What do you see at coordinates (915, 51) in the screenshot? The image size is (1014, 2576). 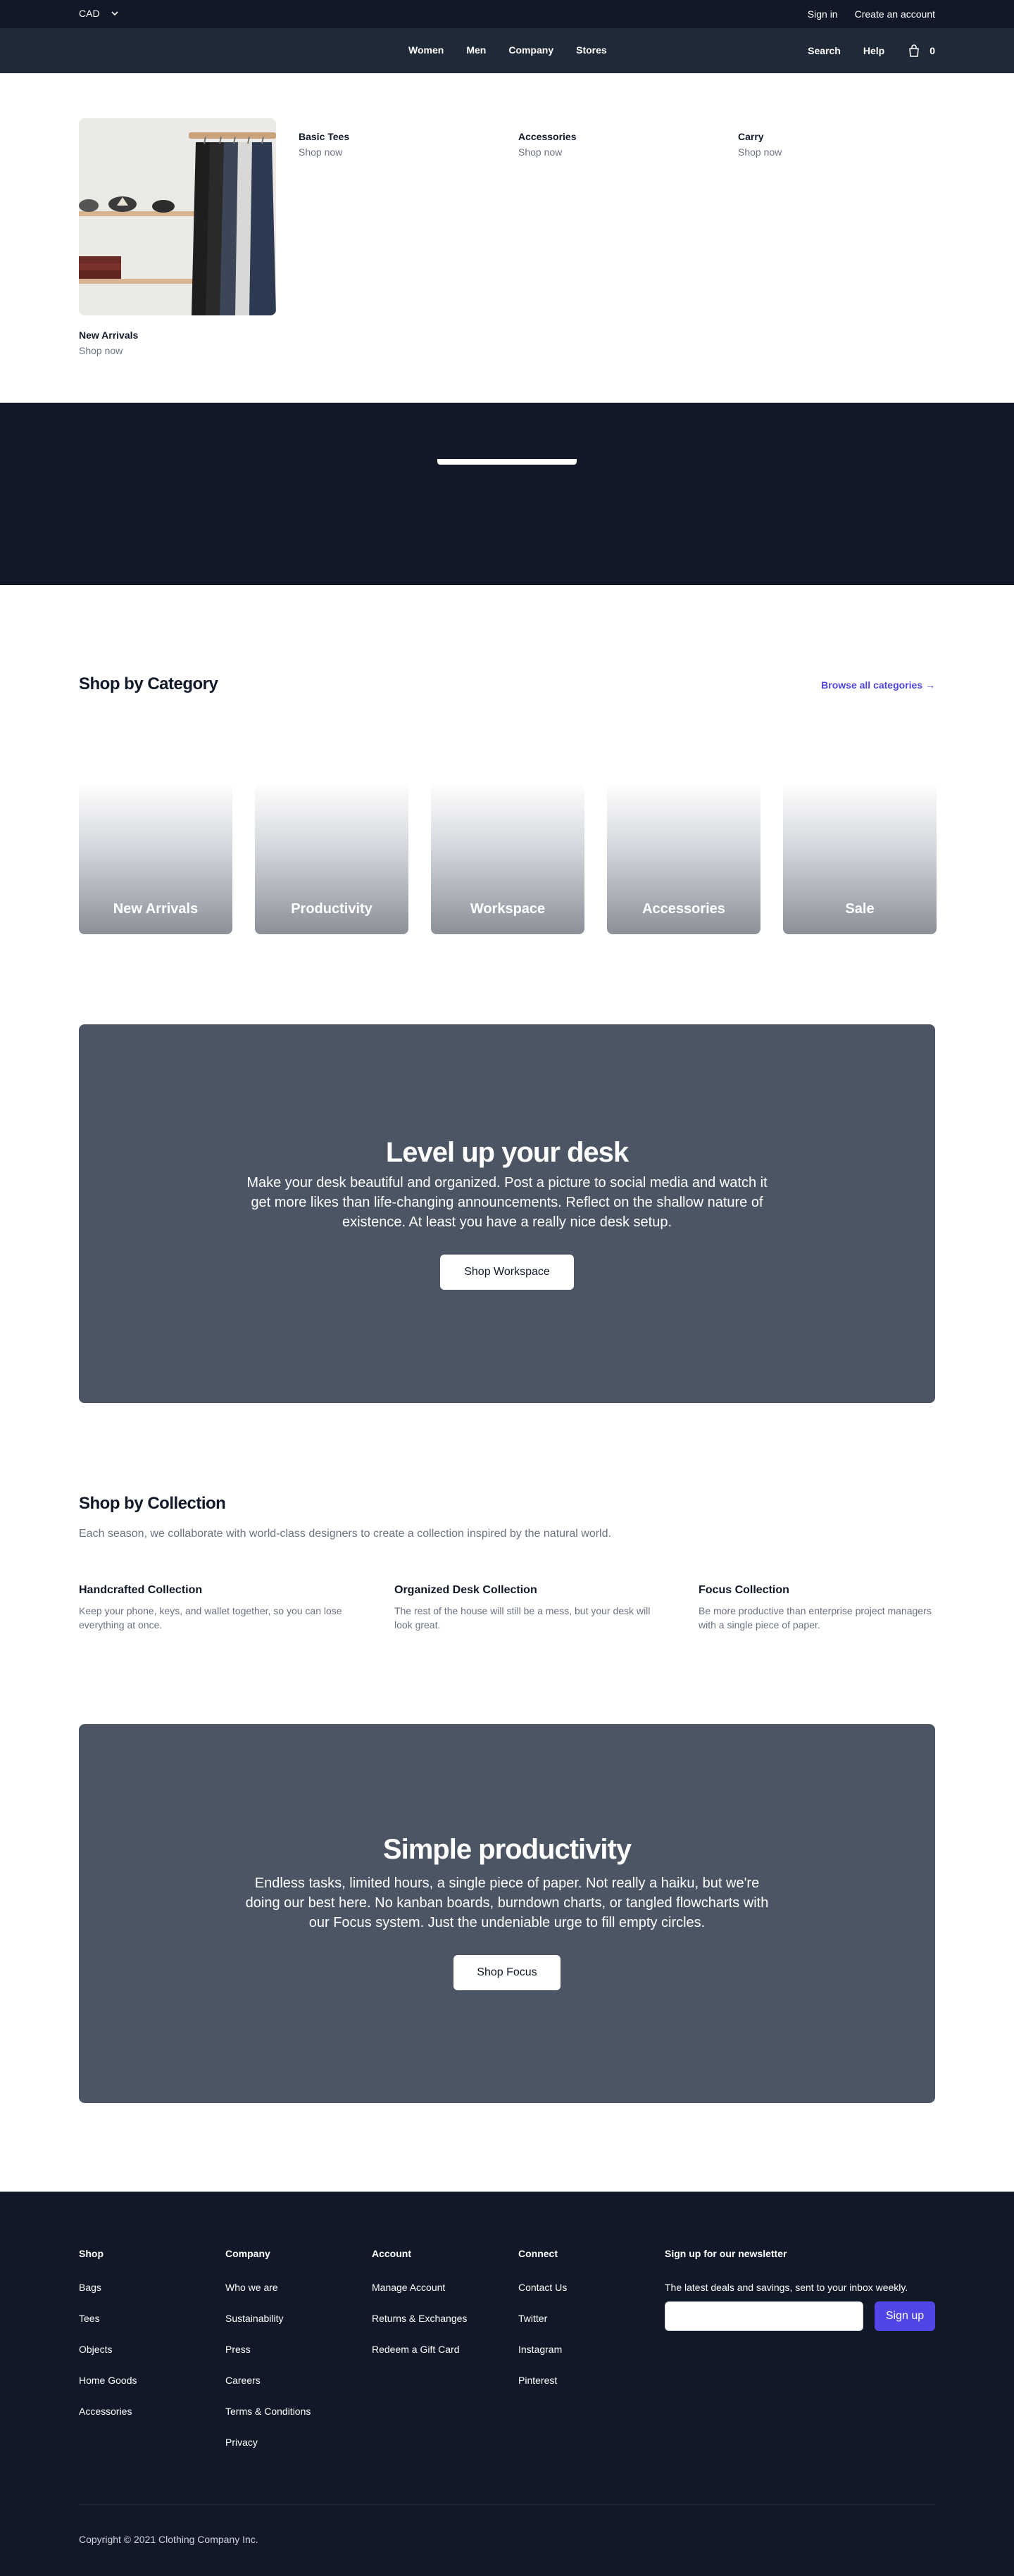 I see `shopping-bag-icon` at bounding box center [915, 51].